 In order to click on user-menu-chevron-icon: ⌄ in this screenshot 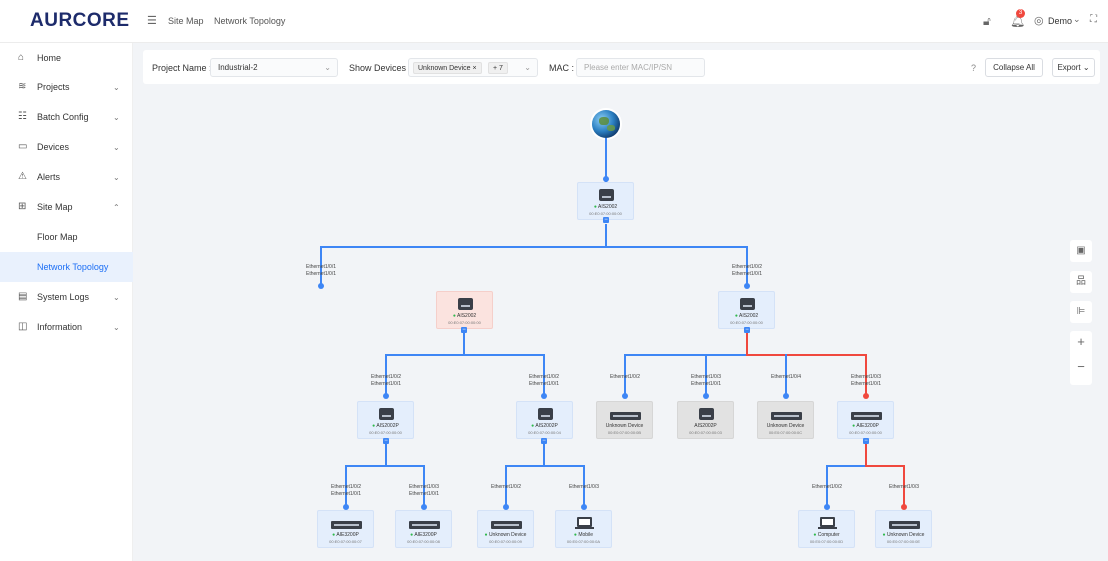, I will do `click(1077, 19)`.